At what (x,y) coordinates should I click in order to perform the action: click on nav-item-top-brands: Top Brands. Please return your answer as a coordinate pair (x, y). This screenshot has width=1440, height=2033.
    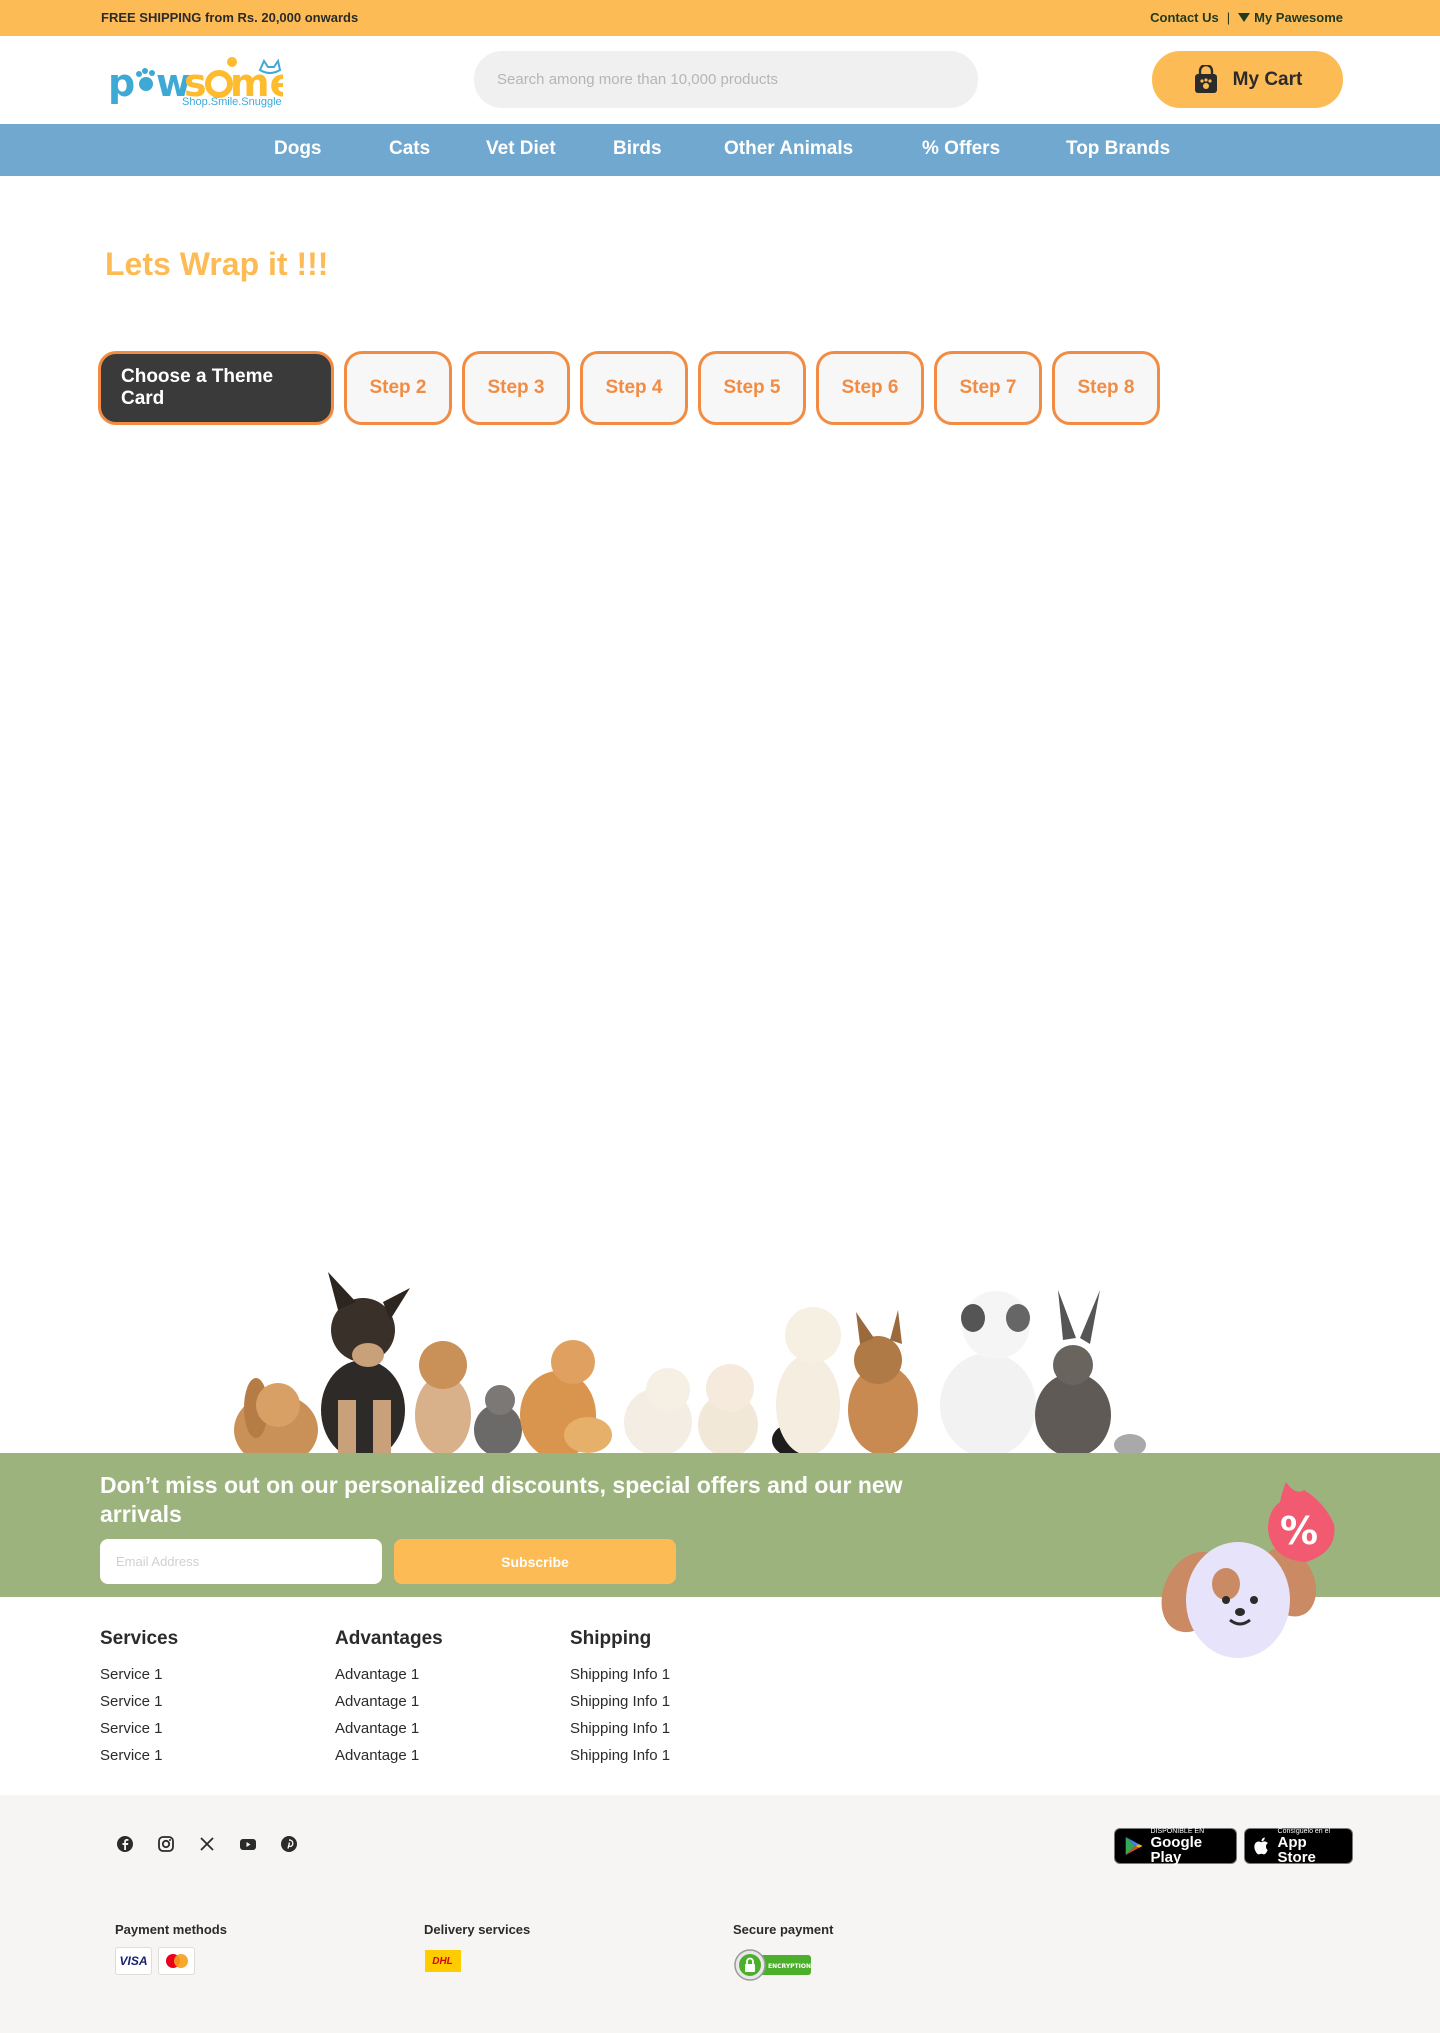
    Looking at the image, I should click on (1118, 149).